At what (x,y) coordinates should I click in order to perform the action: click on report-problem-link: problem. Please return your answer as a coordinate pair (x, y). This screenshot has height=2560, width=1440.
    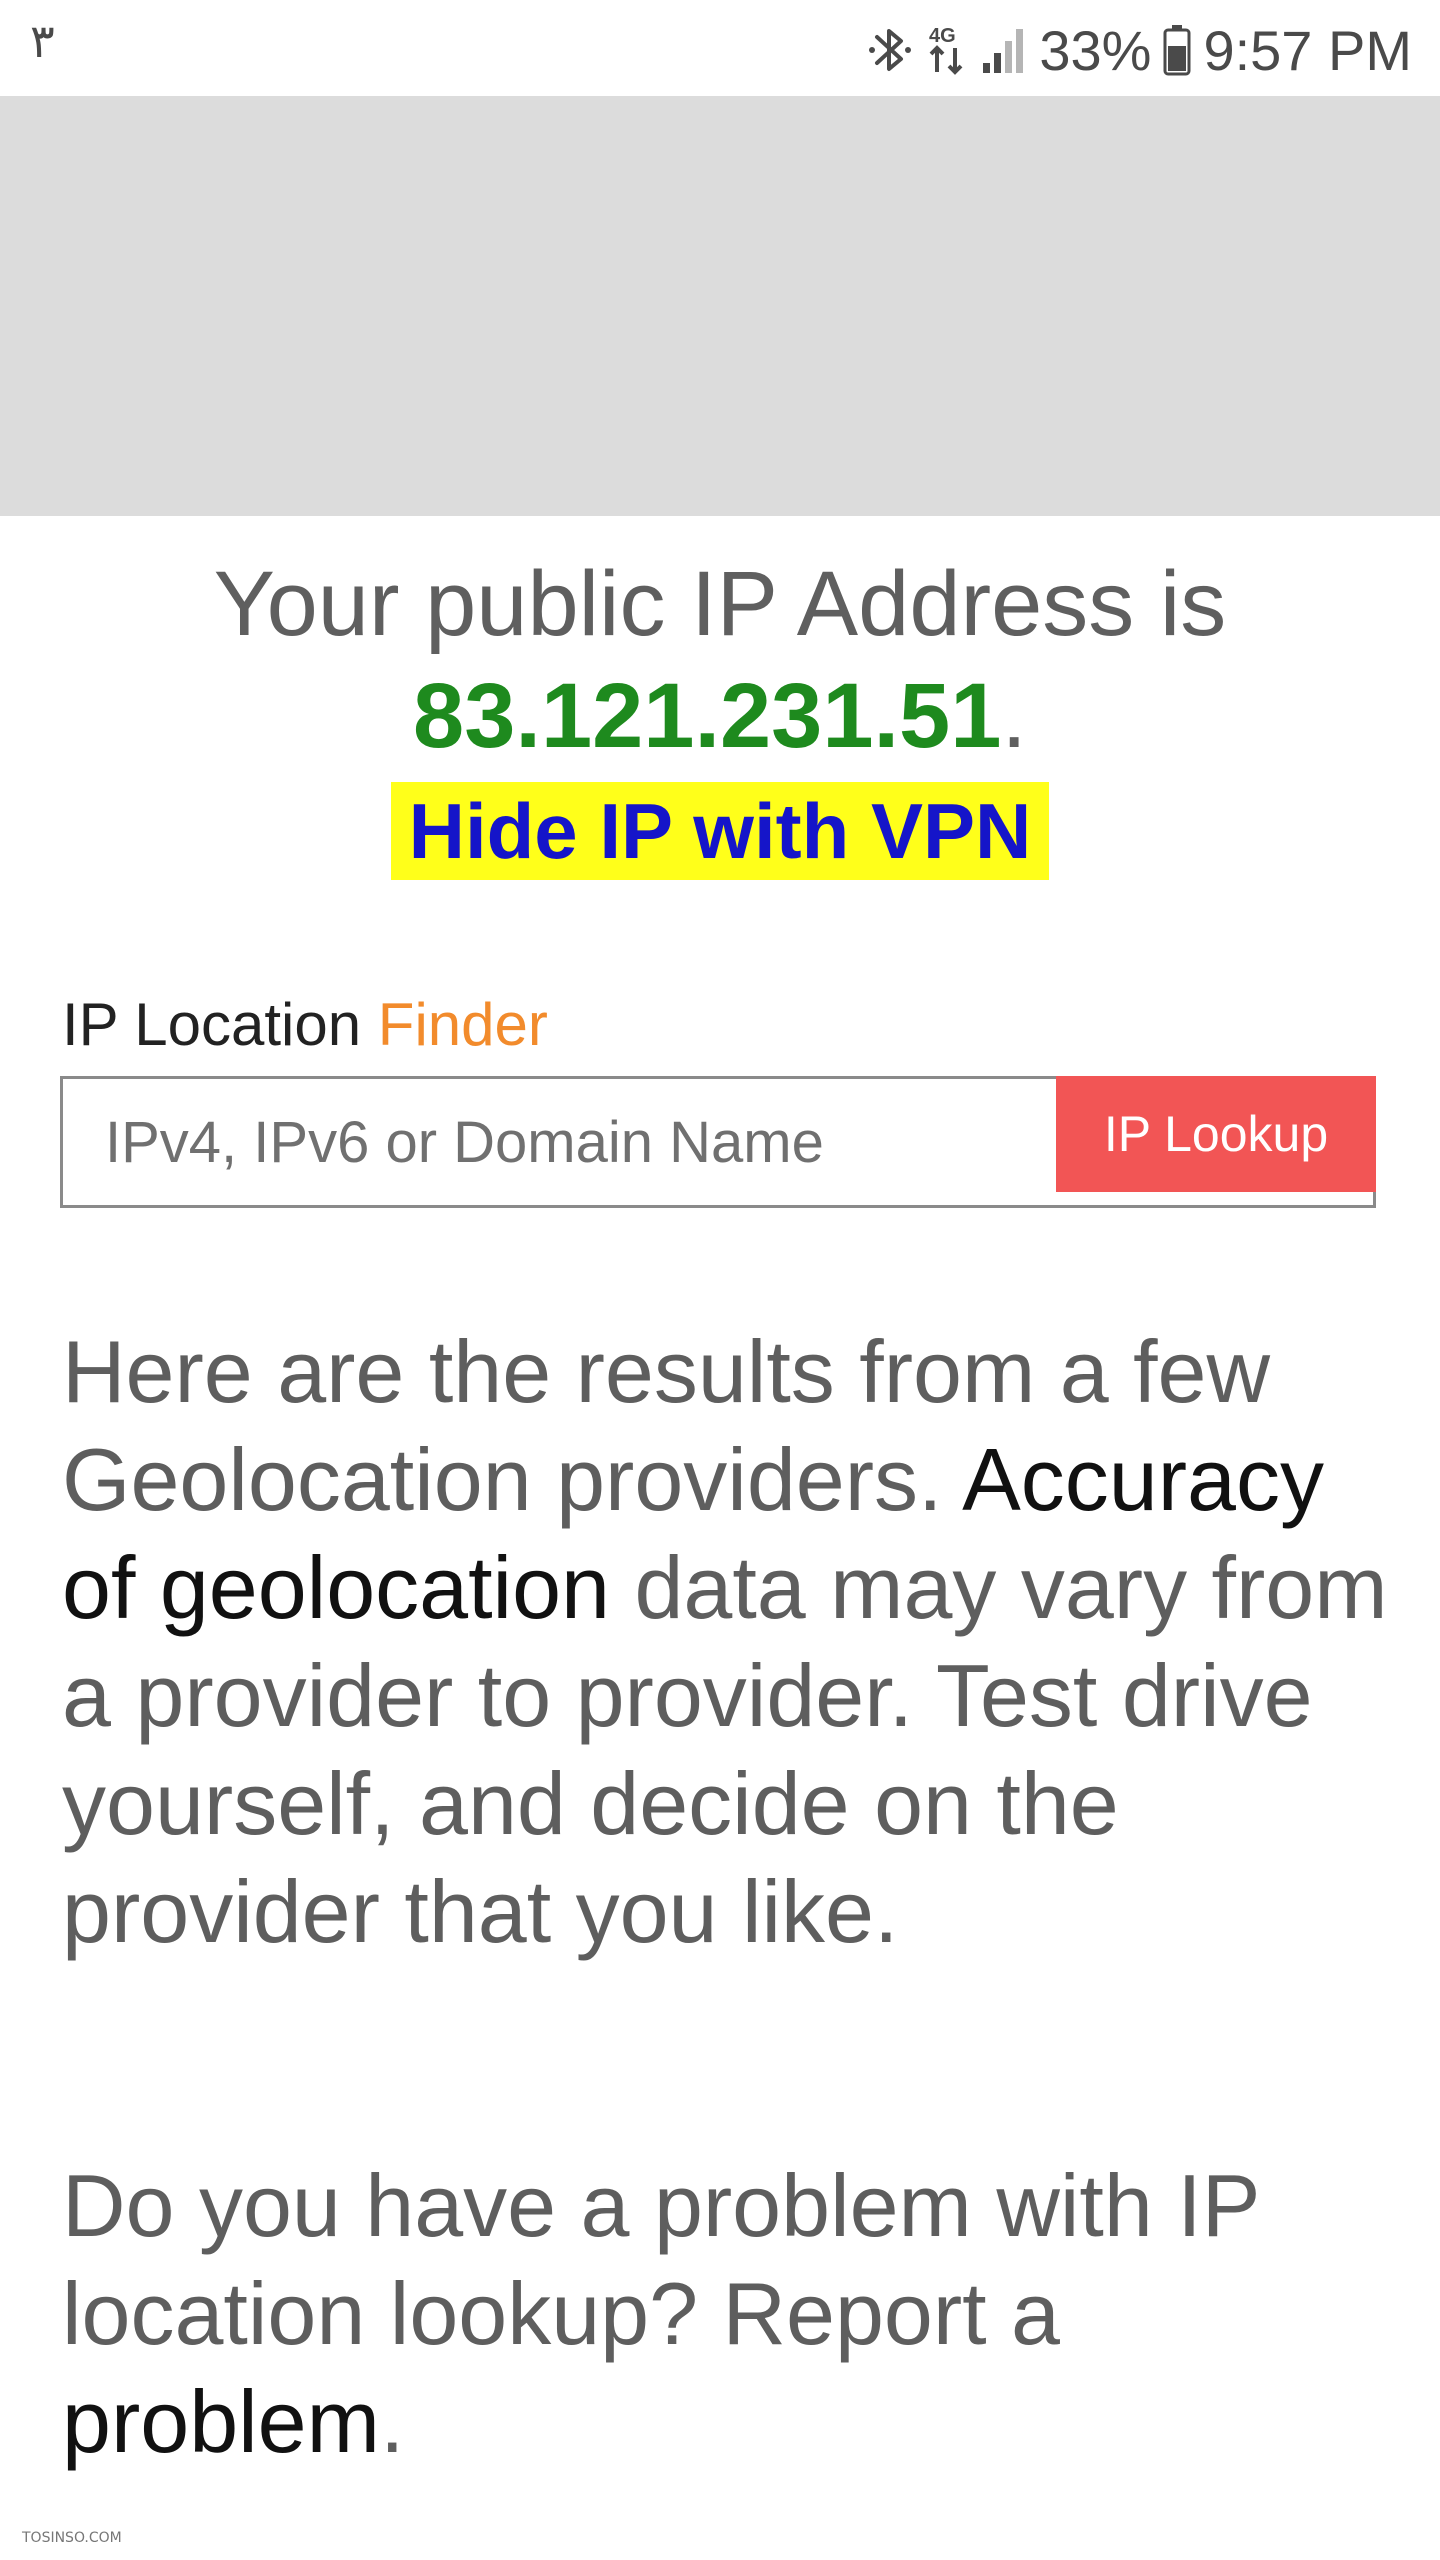
    Looking at the image, I should click on (221, 2421).